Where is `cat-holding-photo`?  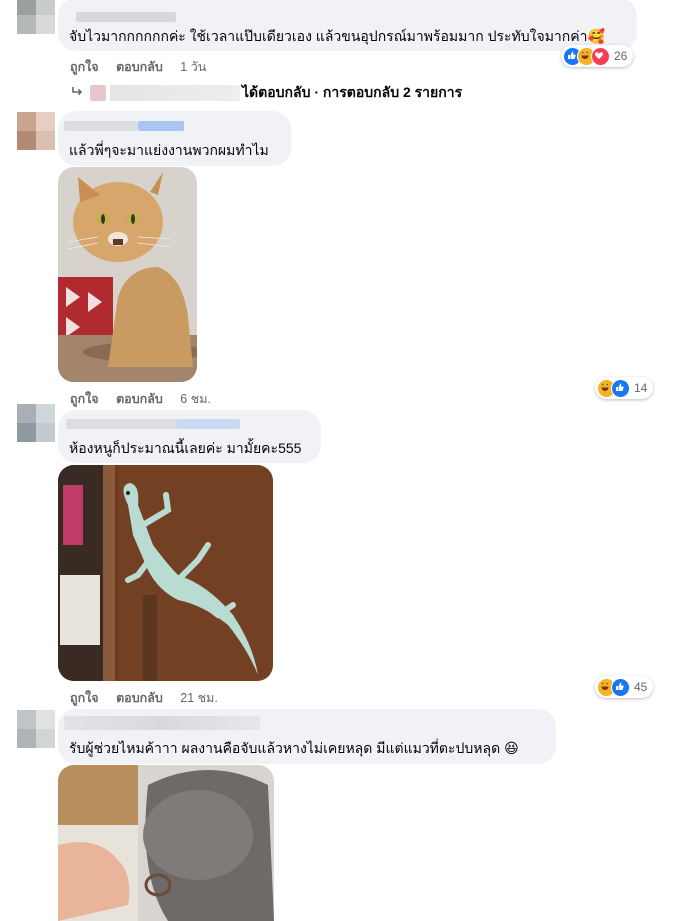
cat-holding-photo is located at coordinates (166, 843).